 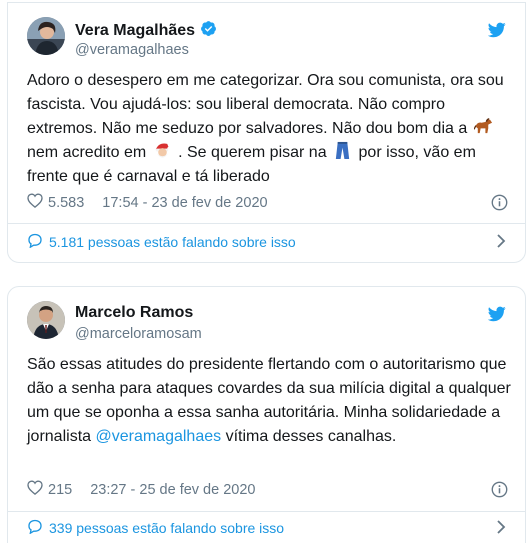 What do you see at coordinates (172, 490) in the screenshot?
I see `timestamp: 23:27 - 25 de fev de 2020` at bounding box center [172, 490].